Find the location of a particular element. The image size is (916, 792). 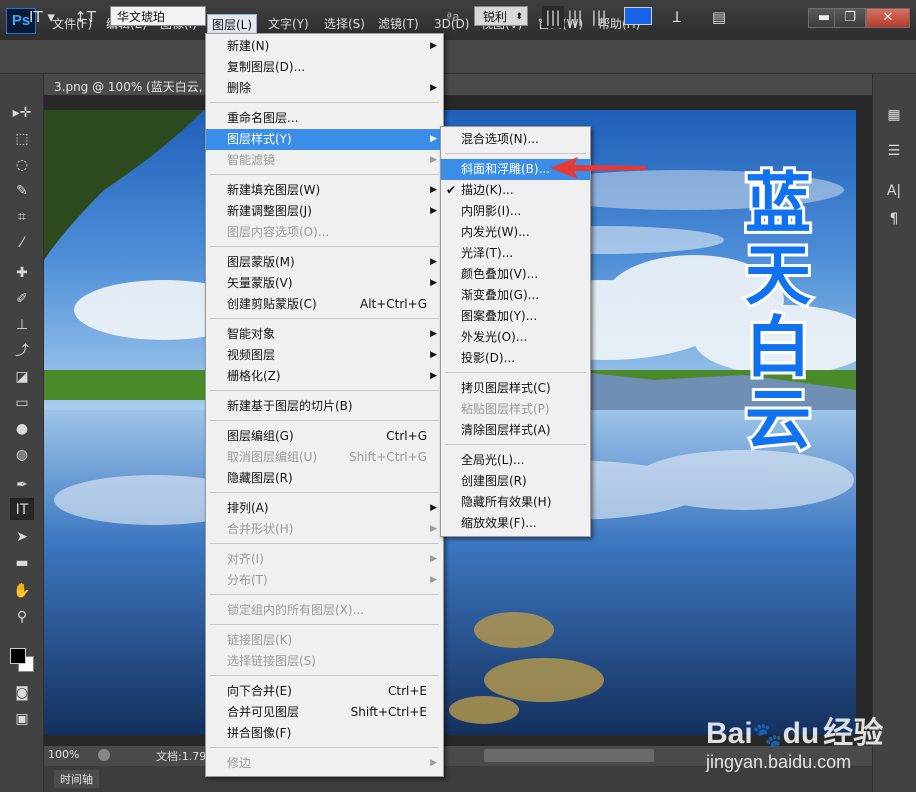

menu-item-align: 对齐(I) ▶ is located at coordinates (324, 559).